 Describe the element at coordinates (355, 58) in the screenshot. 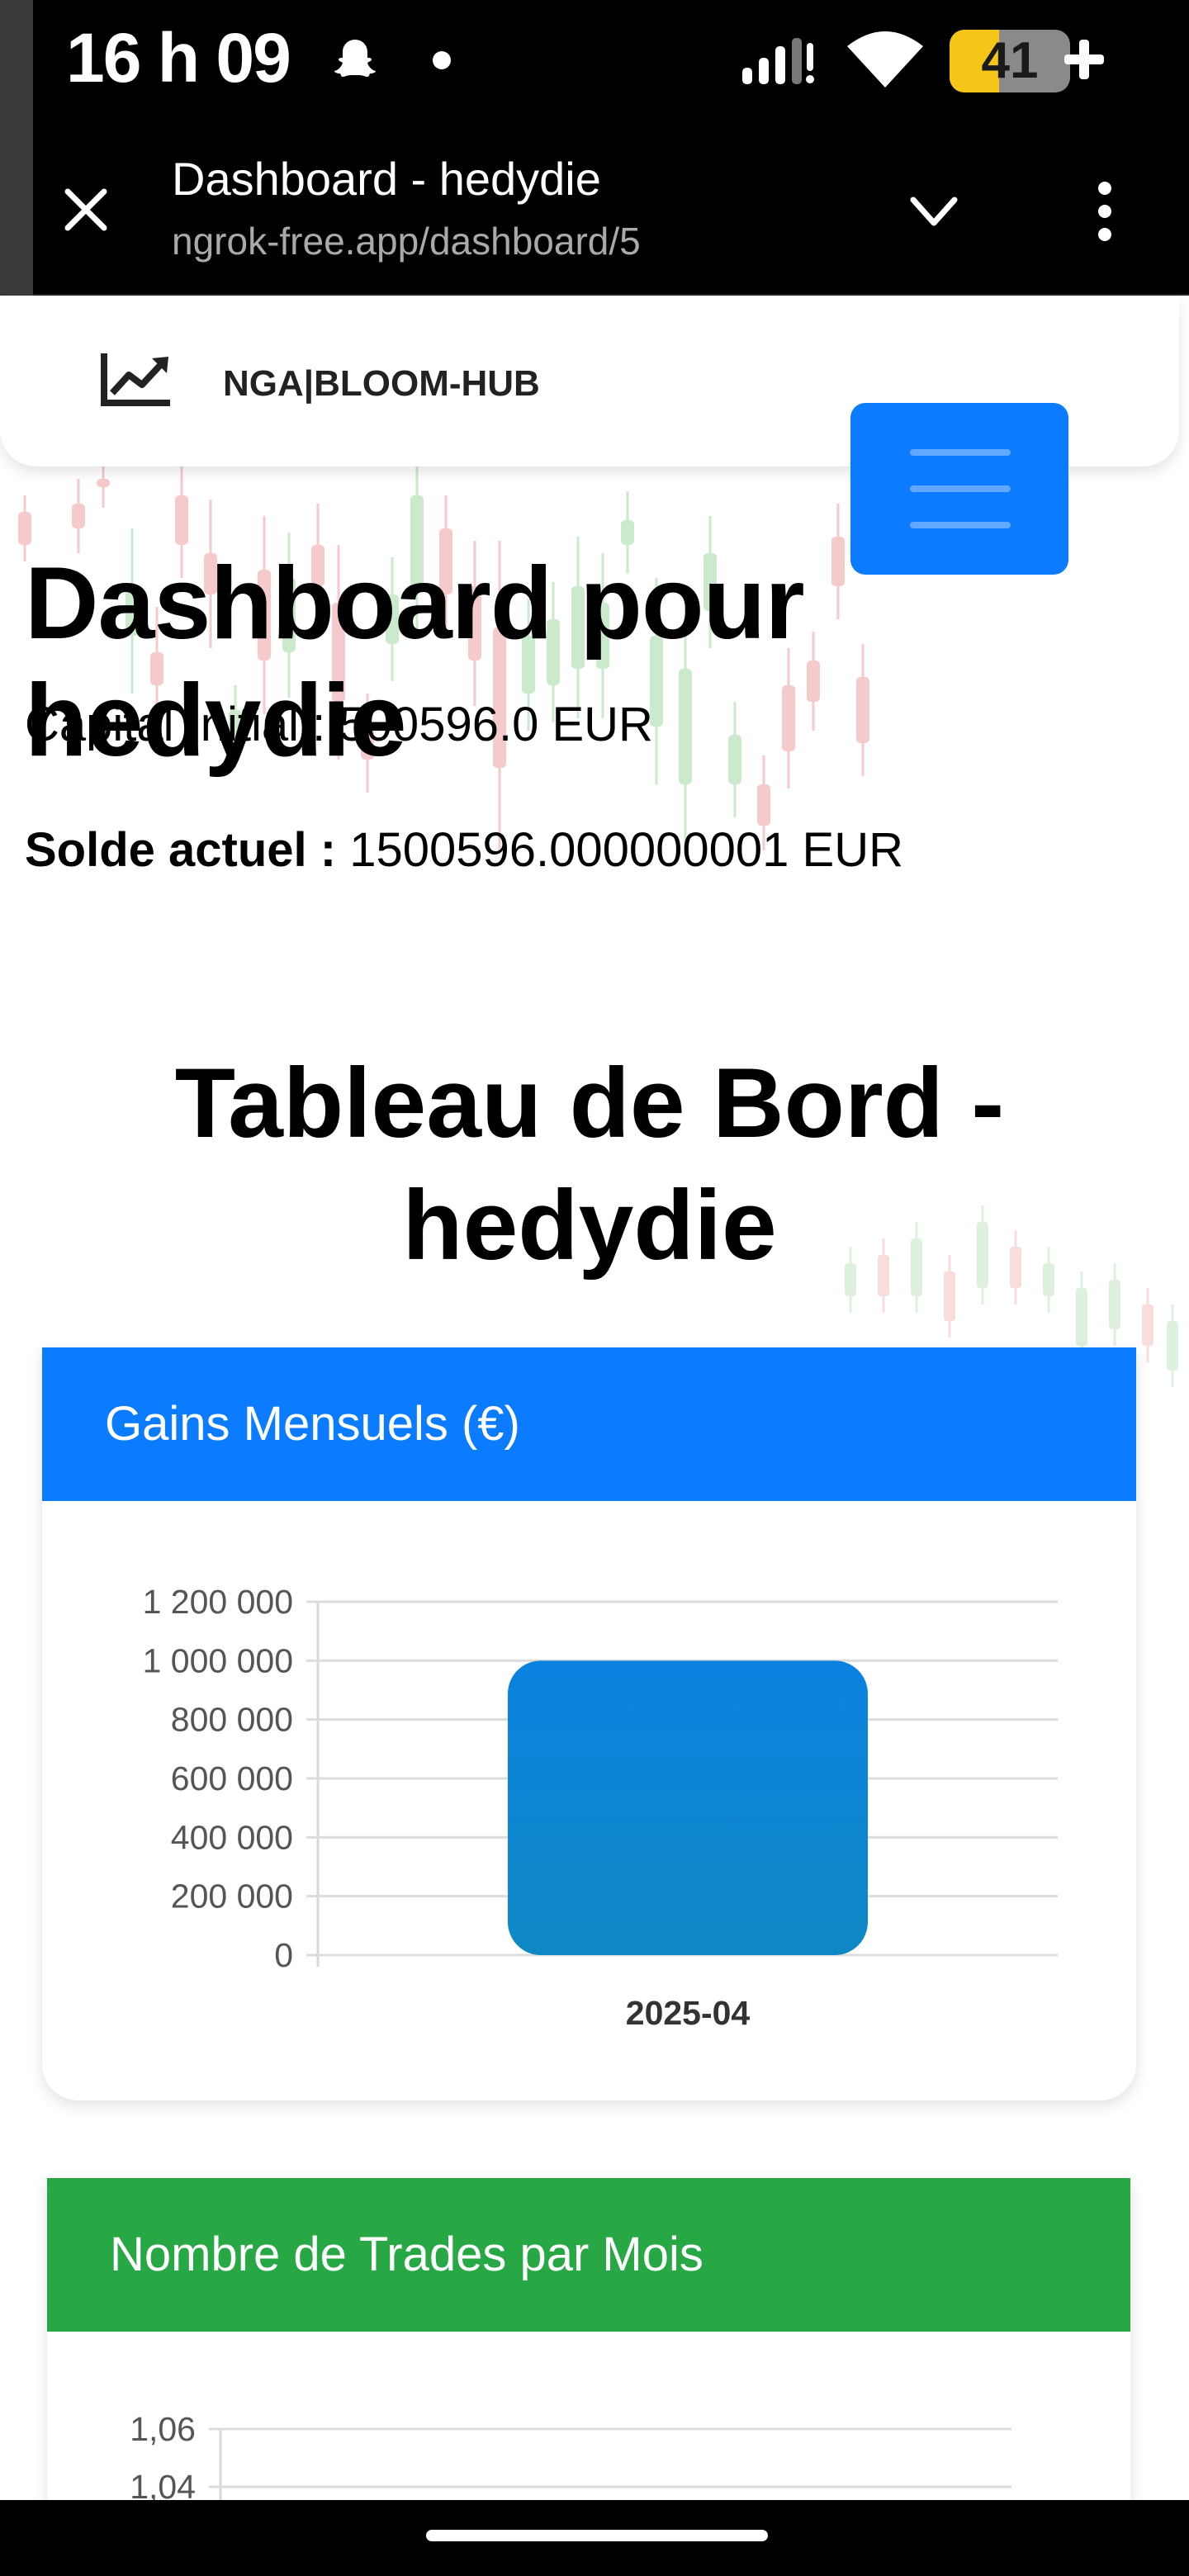

I see `snapchat-icon` at that location.